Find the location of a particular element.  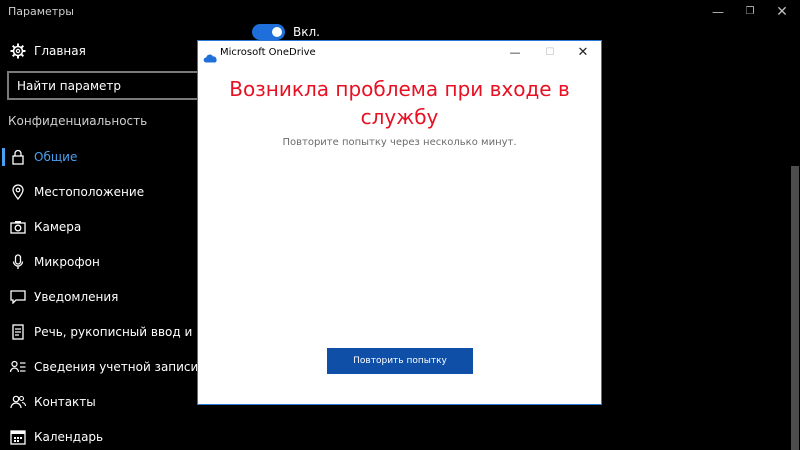

sidebar-item-notifications: Уведомления is located at coordinates (100, 297).